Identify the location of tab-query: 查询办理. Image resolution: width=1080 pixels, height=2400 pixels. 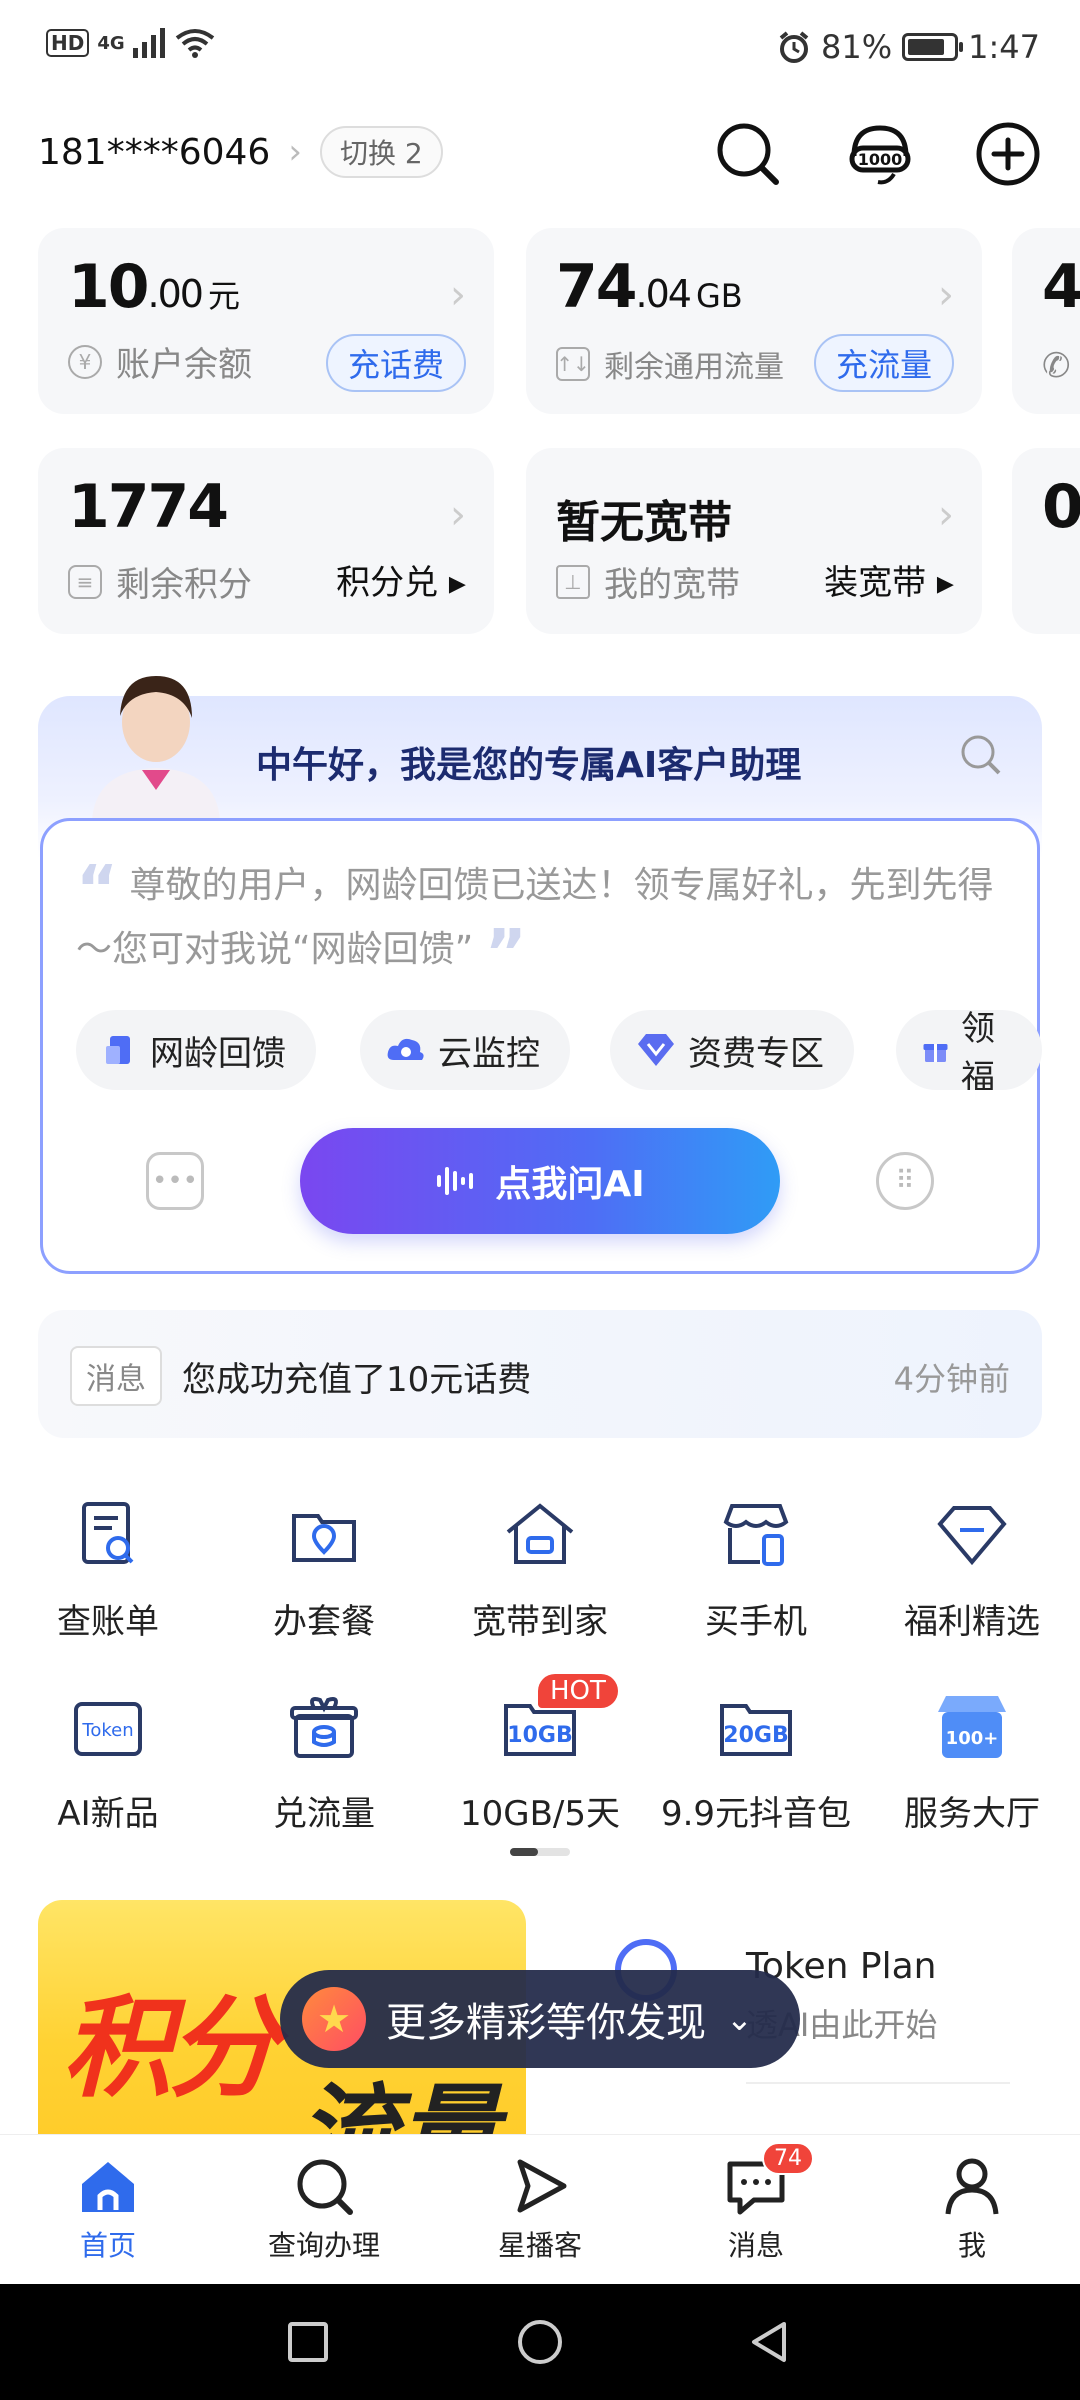
(324, 2209).